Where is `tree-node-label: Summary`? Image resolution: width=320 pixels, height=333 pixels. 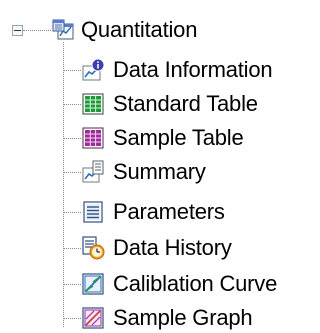
tree-node-label: Summary is located at coordinates (159, 171).